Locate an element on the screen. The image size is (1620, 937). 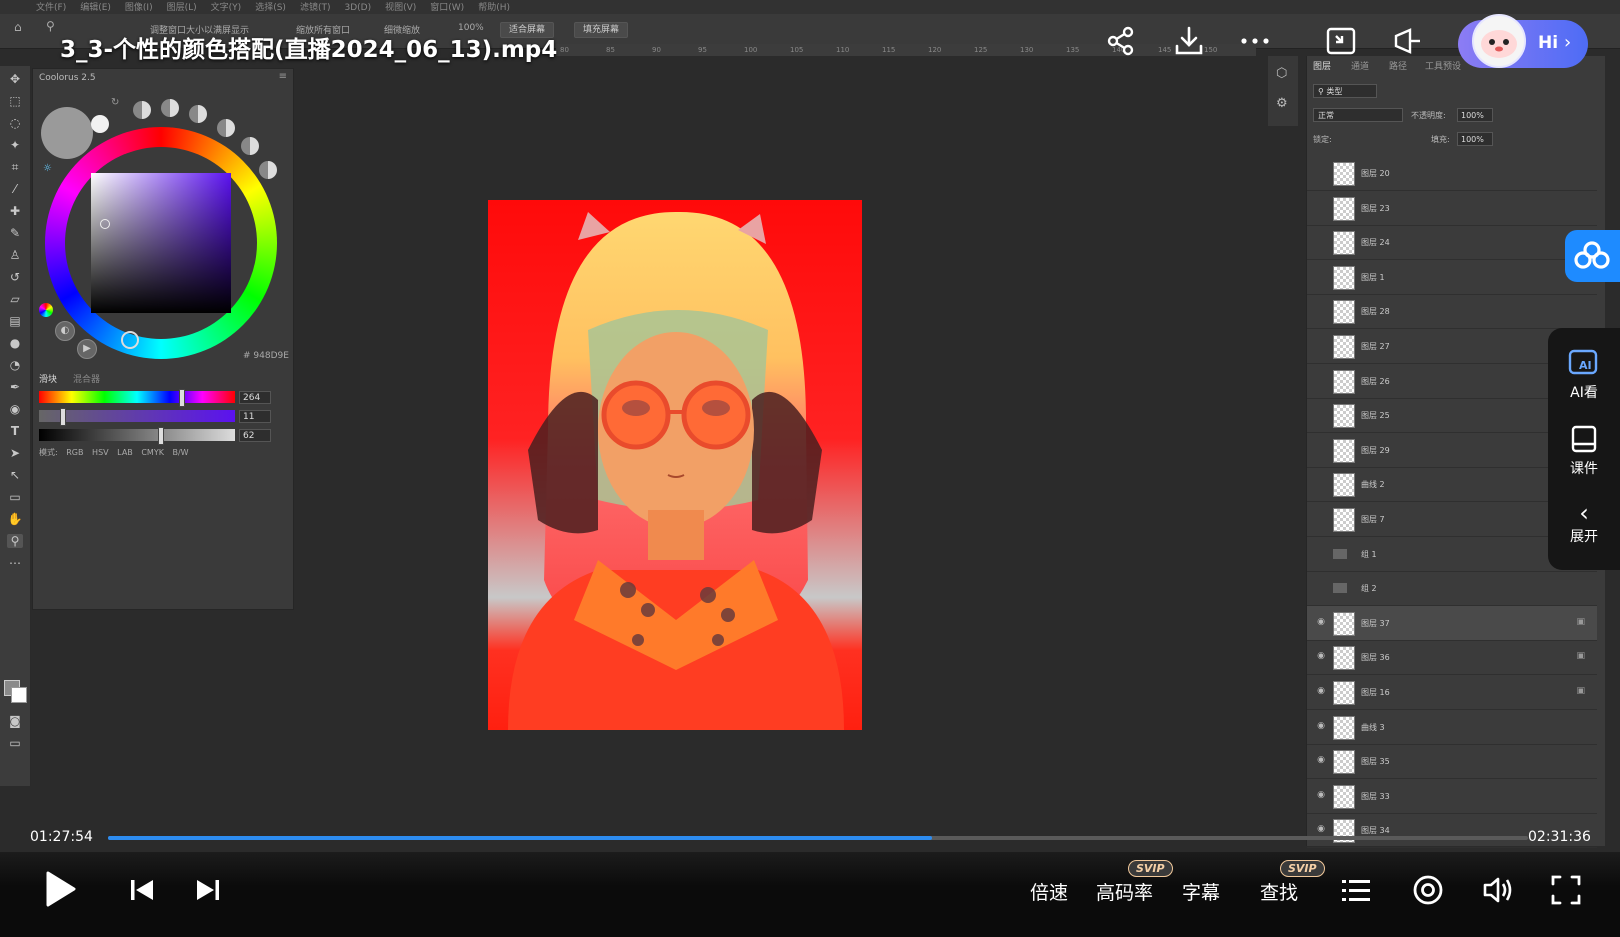
bitrate-button: 高码率 SVIP is located at coordinates (1134, 882).